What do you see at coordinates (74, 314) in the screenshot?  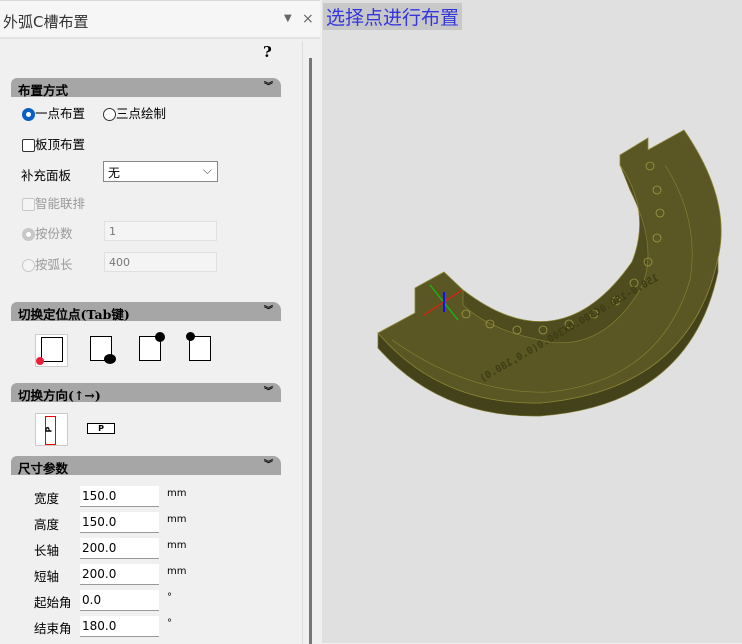 I see `section-title: 切换定位点(Tab键)` at bounding box center [74, 314].